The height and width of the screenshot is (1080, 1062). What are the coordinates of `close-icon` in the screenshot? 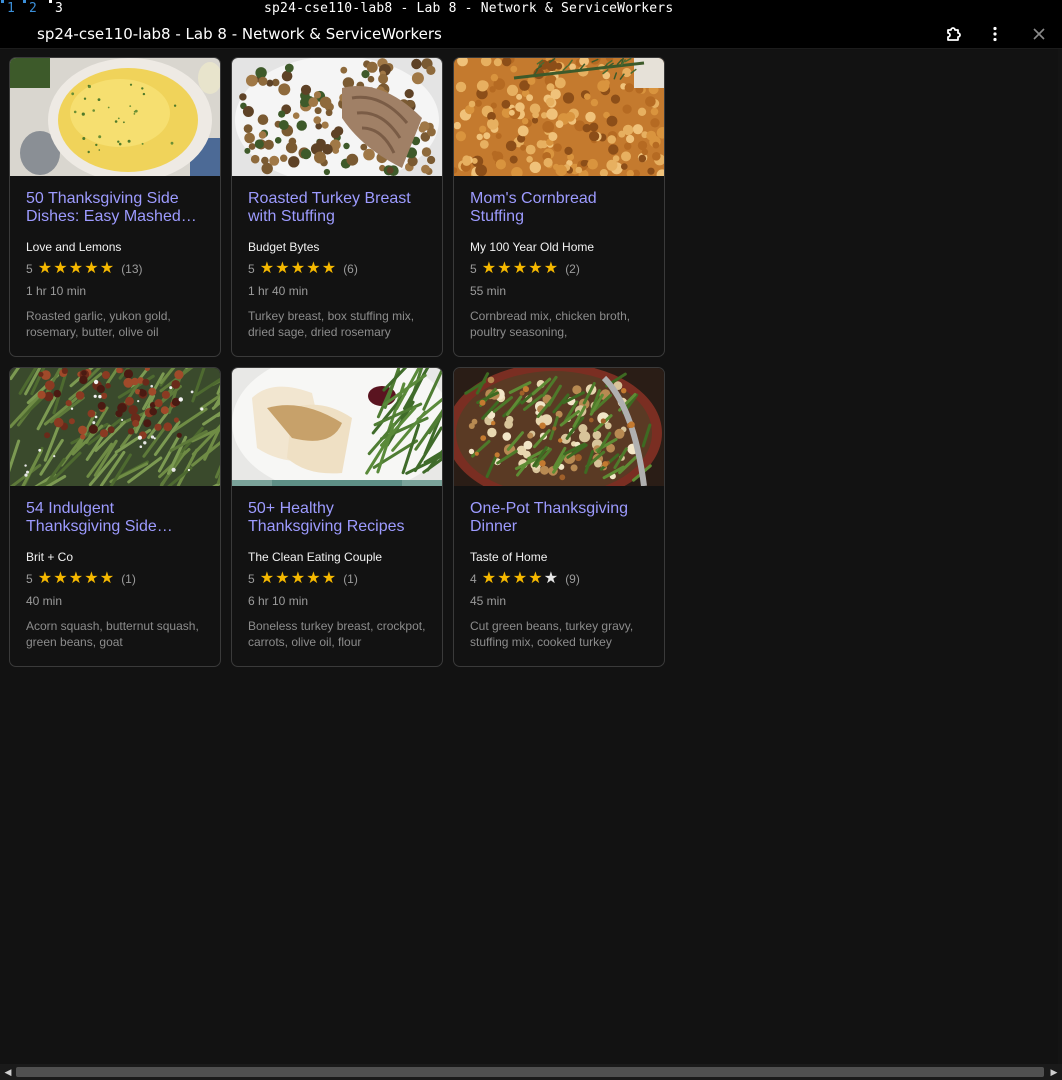 It's located at (1039, 34).